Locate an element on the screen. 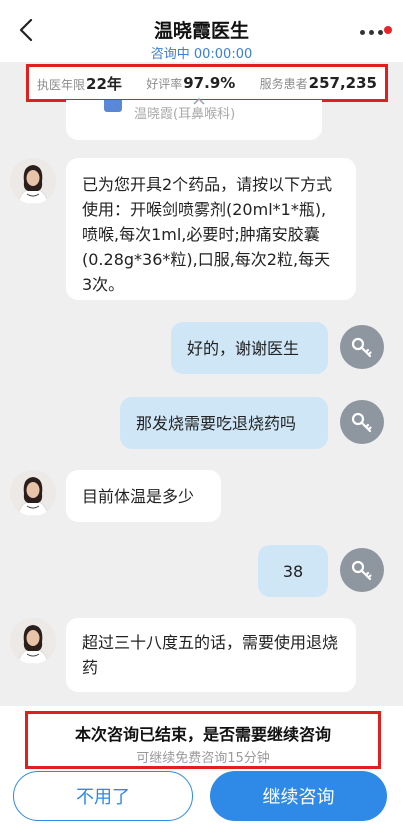 This screenshot has width=403, height=838. stat-value: 257,235 is located at coordinates (342, 83).